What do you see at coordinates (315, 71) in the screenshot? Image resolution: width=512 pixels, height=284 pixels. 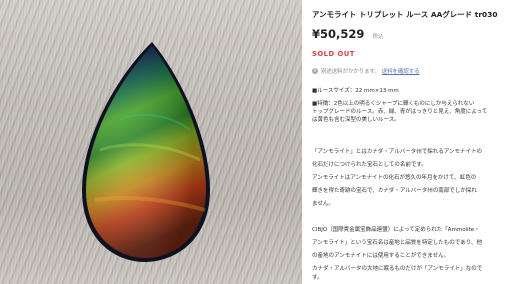 I see `info-icon: i` at bounding box center [315, 71].